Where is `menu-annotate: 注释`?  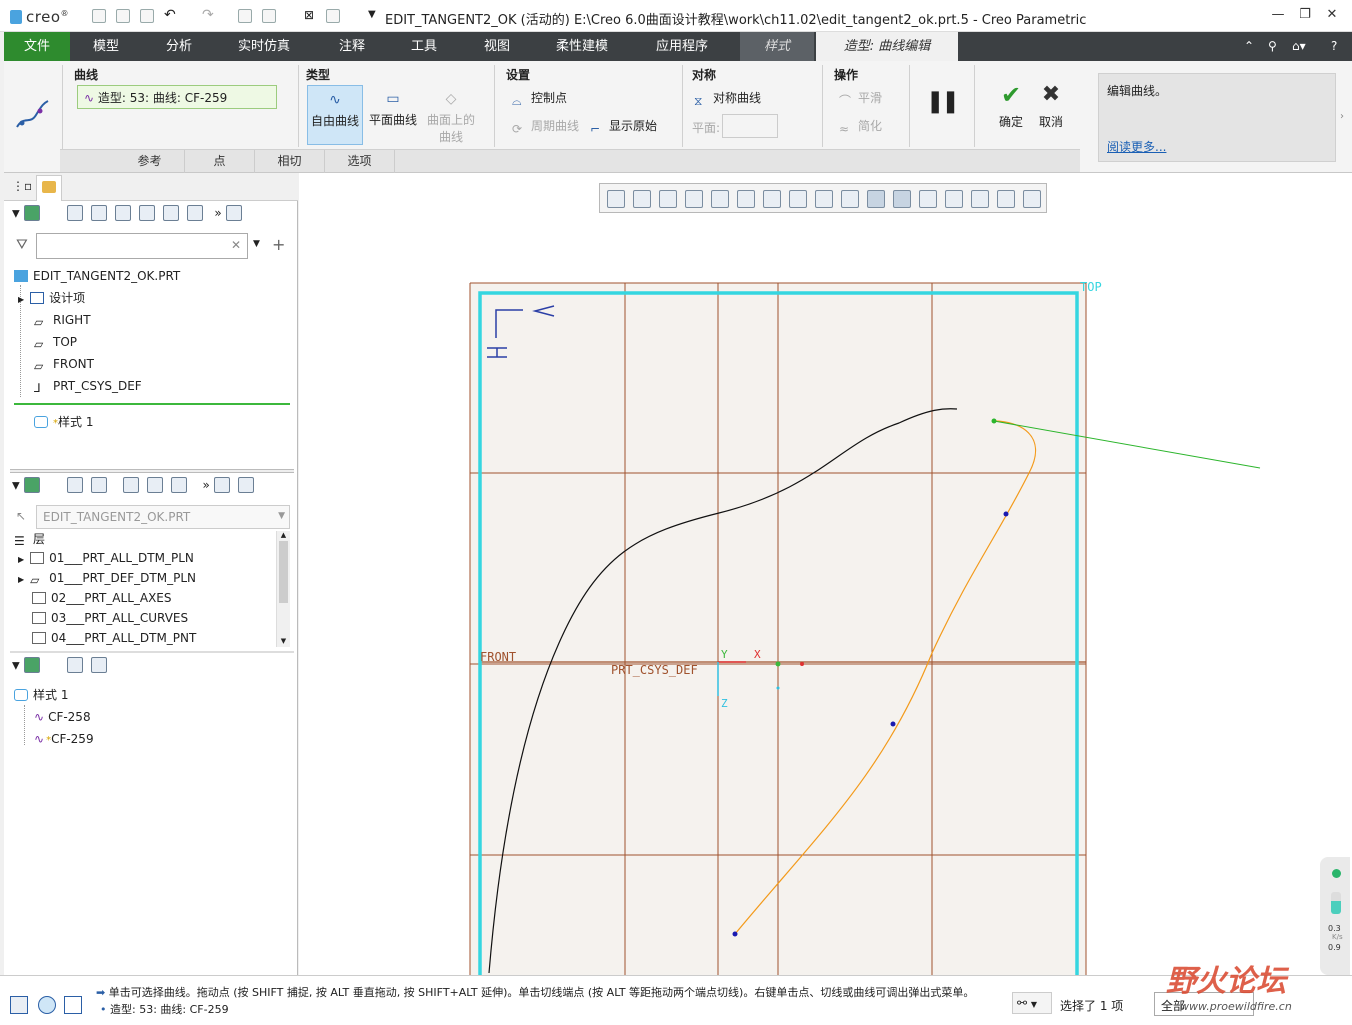
menu-annotate: 注释 is located at coordinates (352, 46).